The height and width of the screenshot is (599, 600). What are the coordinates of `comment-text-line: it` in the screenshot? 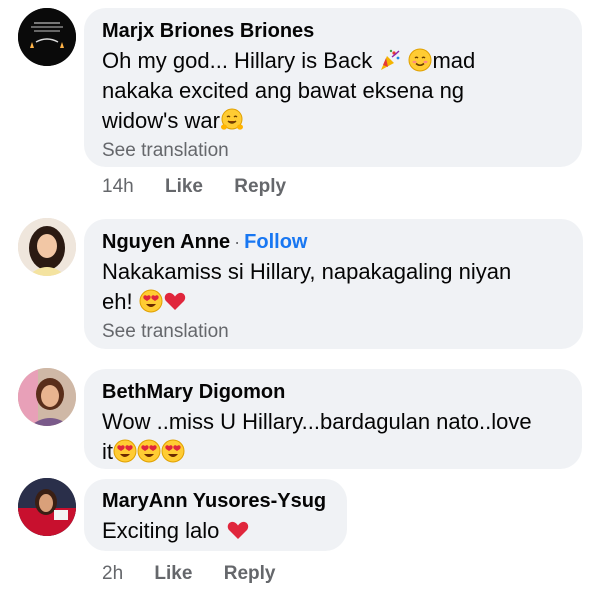 It's located at (333, 452).